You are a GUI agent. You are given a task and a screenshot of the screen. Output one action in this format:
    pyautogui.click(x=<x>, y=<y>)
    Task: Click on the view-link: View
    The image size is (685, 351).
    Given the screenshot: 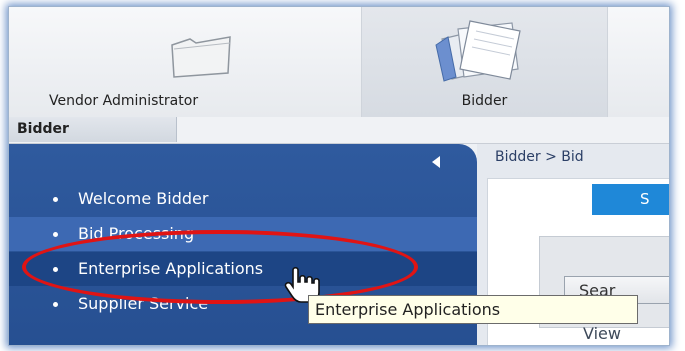 What is the action you would take?
    pyautogui.click(x=602, y=333)
    